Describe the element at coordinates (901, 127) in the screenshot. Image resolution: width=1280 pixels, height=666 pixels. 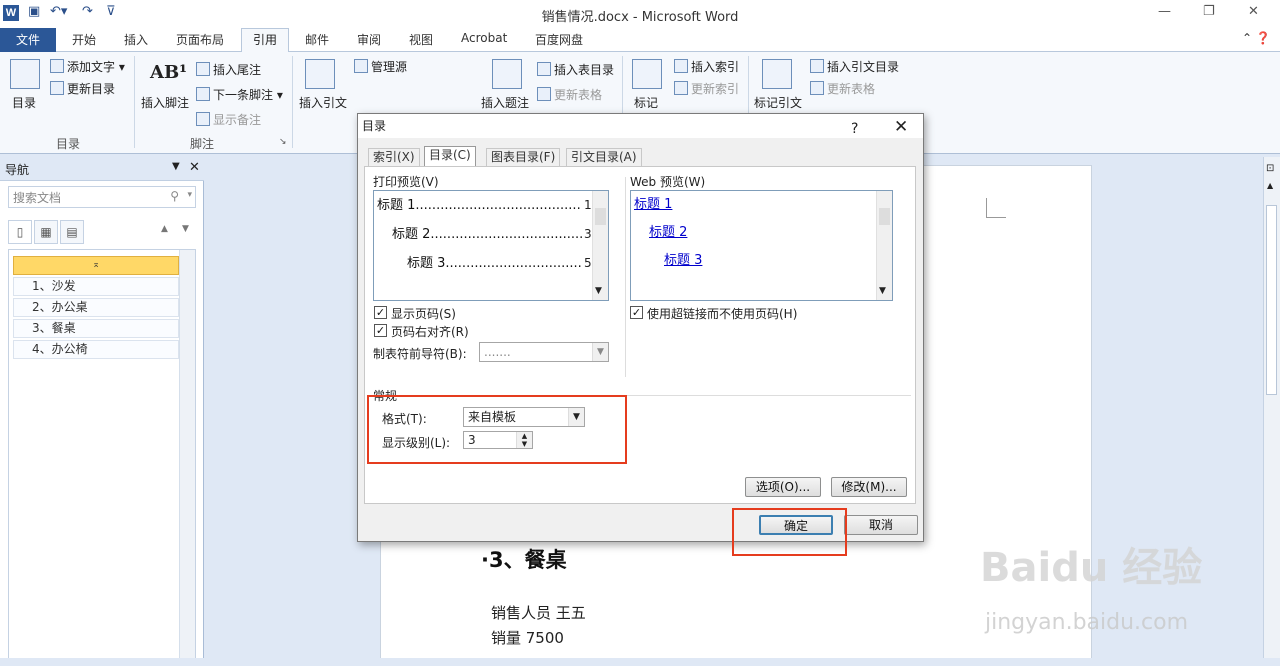
I see `dialog-close-icon: ✕` at that location.